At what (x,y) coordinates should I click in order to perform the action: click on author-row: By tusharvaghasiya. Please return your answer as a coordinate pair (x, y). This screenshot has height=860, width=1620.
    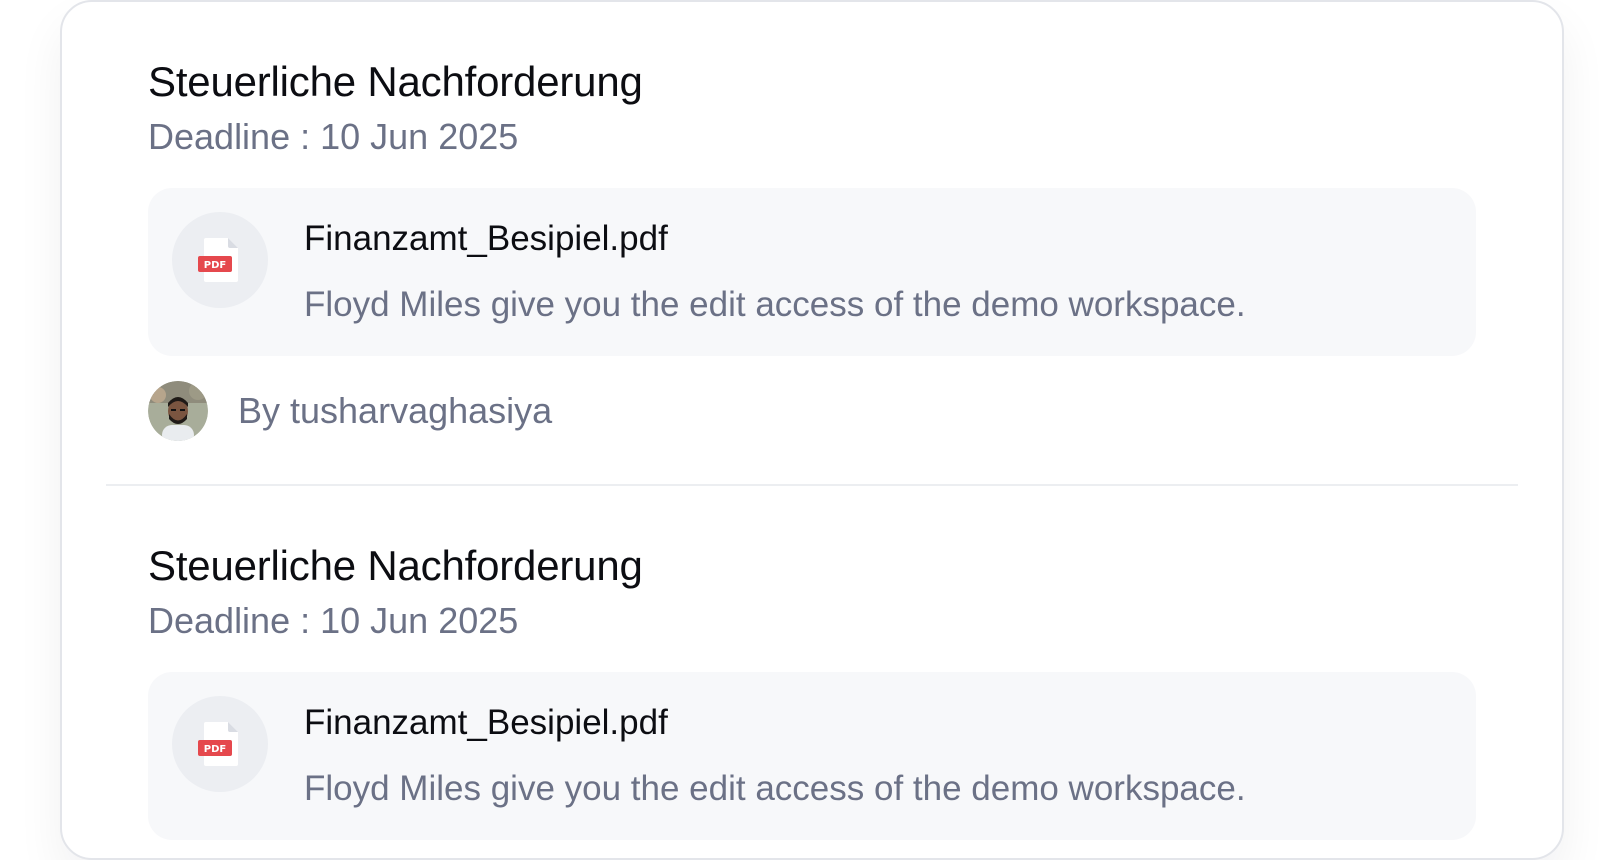
    Looking at the image, I should click on (812, 411).